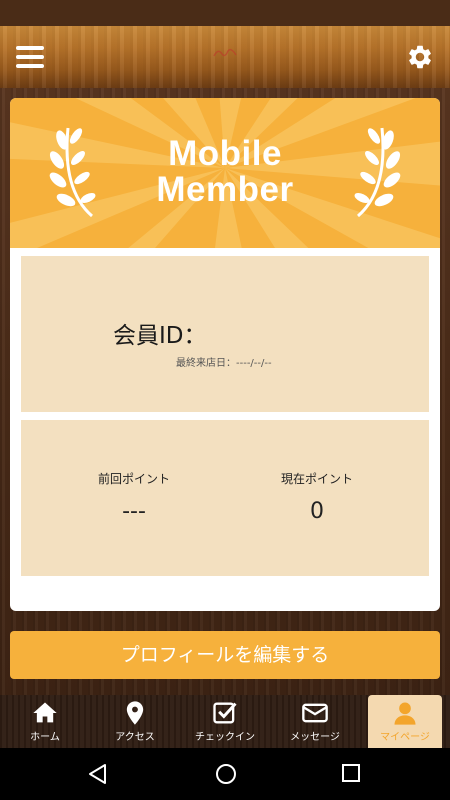 The width and height of the screenshot is (450, 800). Describe the element at coordinates (315, 713) in the screenshot. I see `envelope-icon` at that location.